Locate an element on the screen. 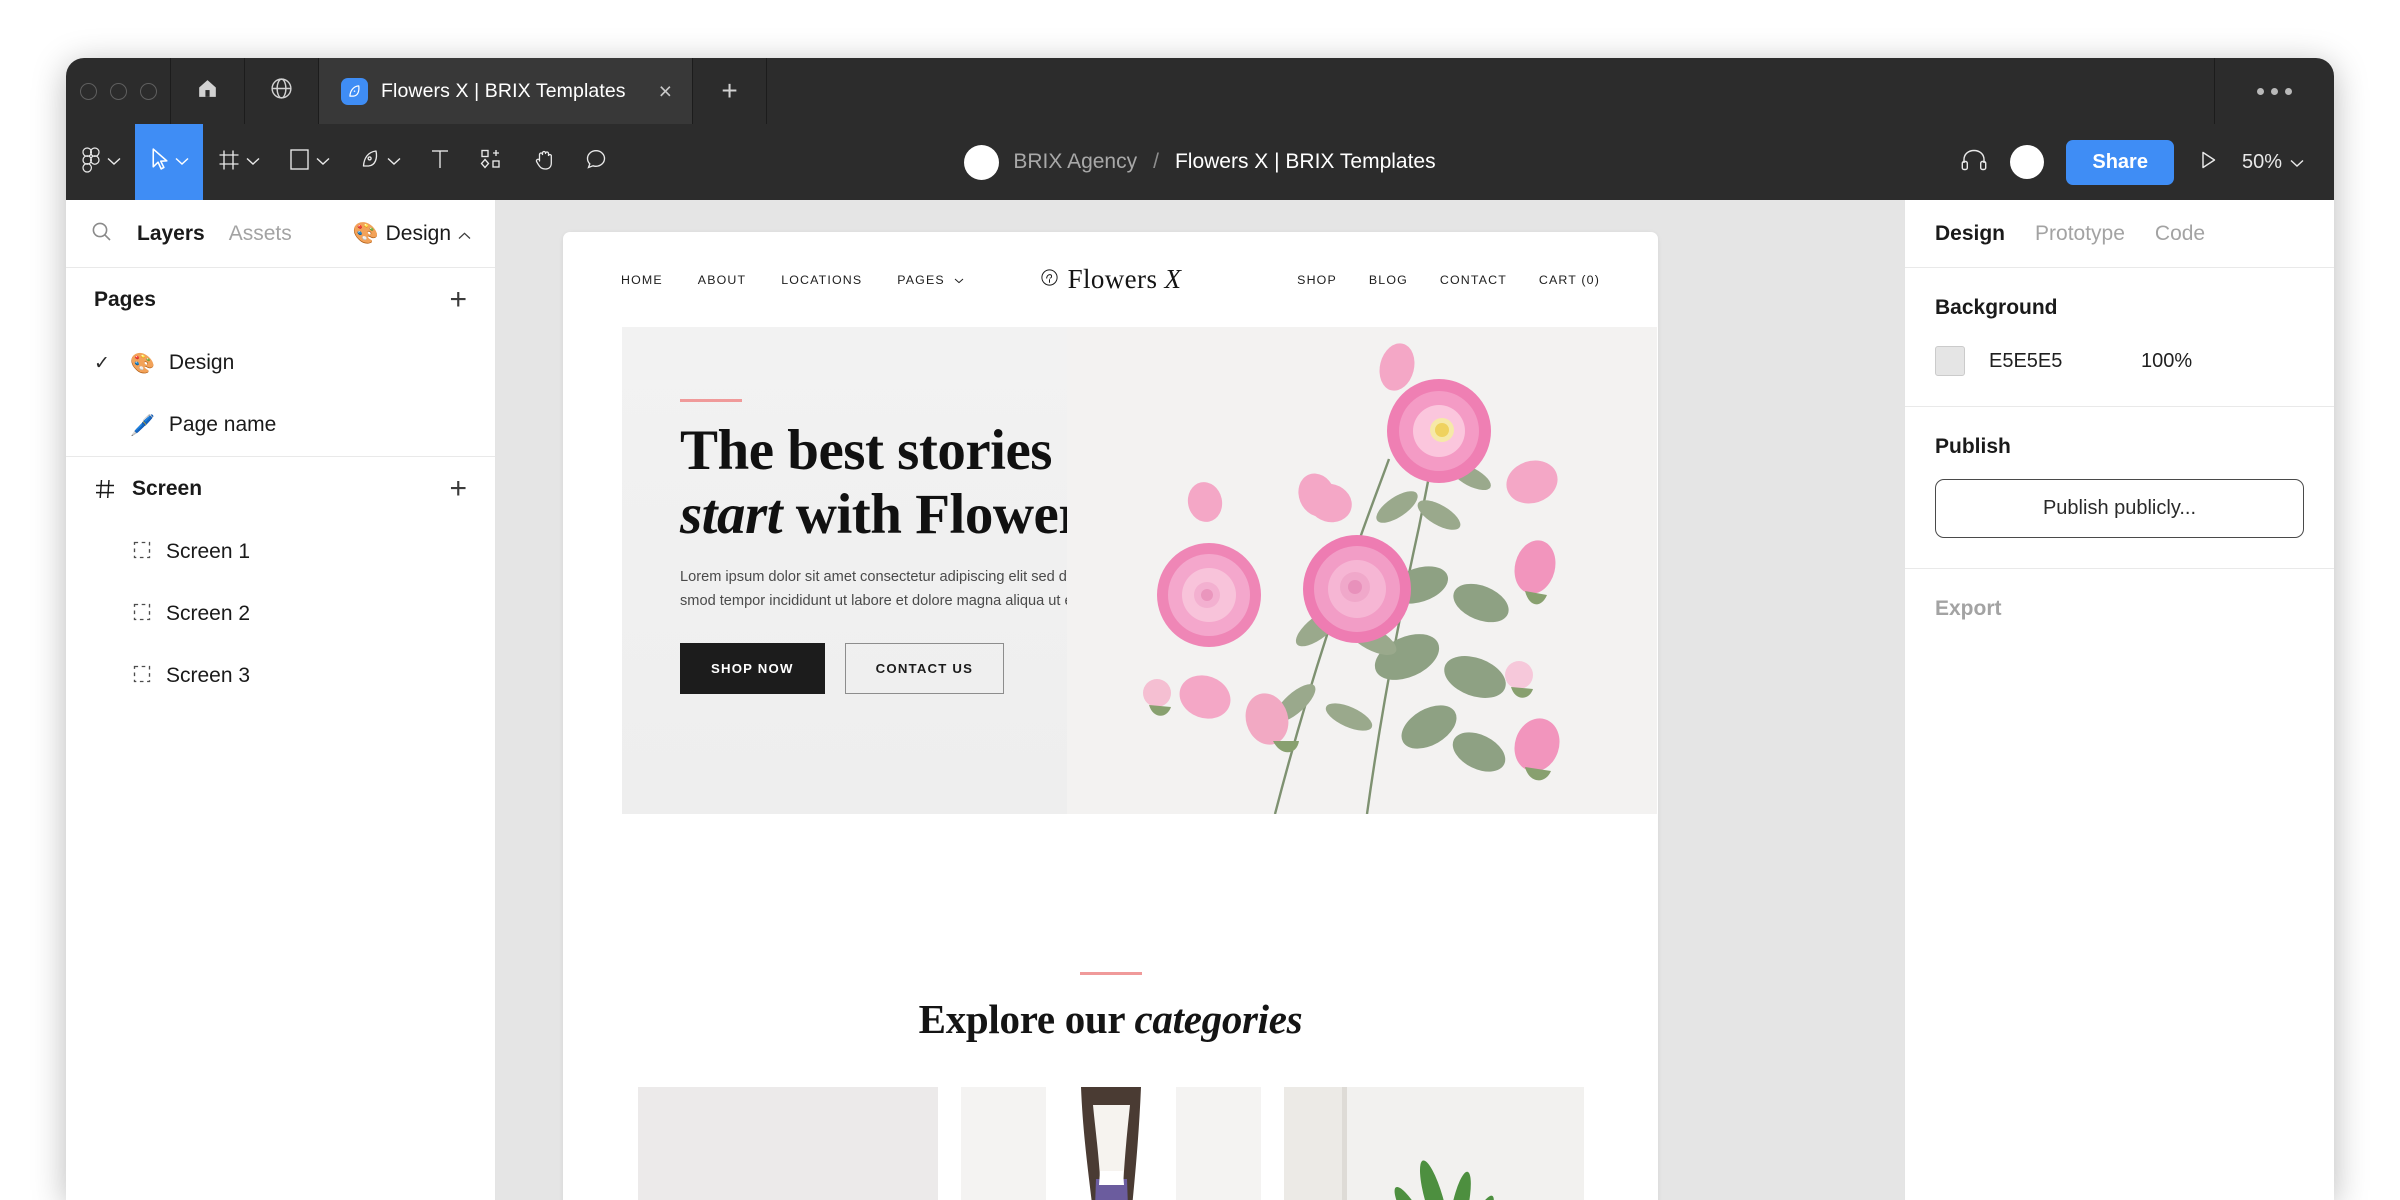 The width and height of the screenshot is (2400, 1200). globe-icon is located at coordinates (281, 91).